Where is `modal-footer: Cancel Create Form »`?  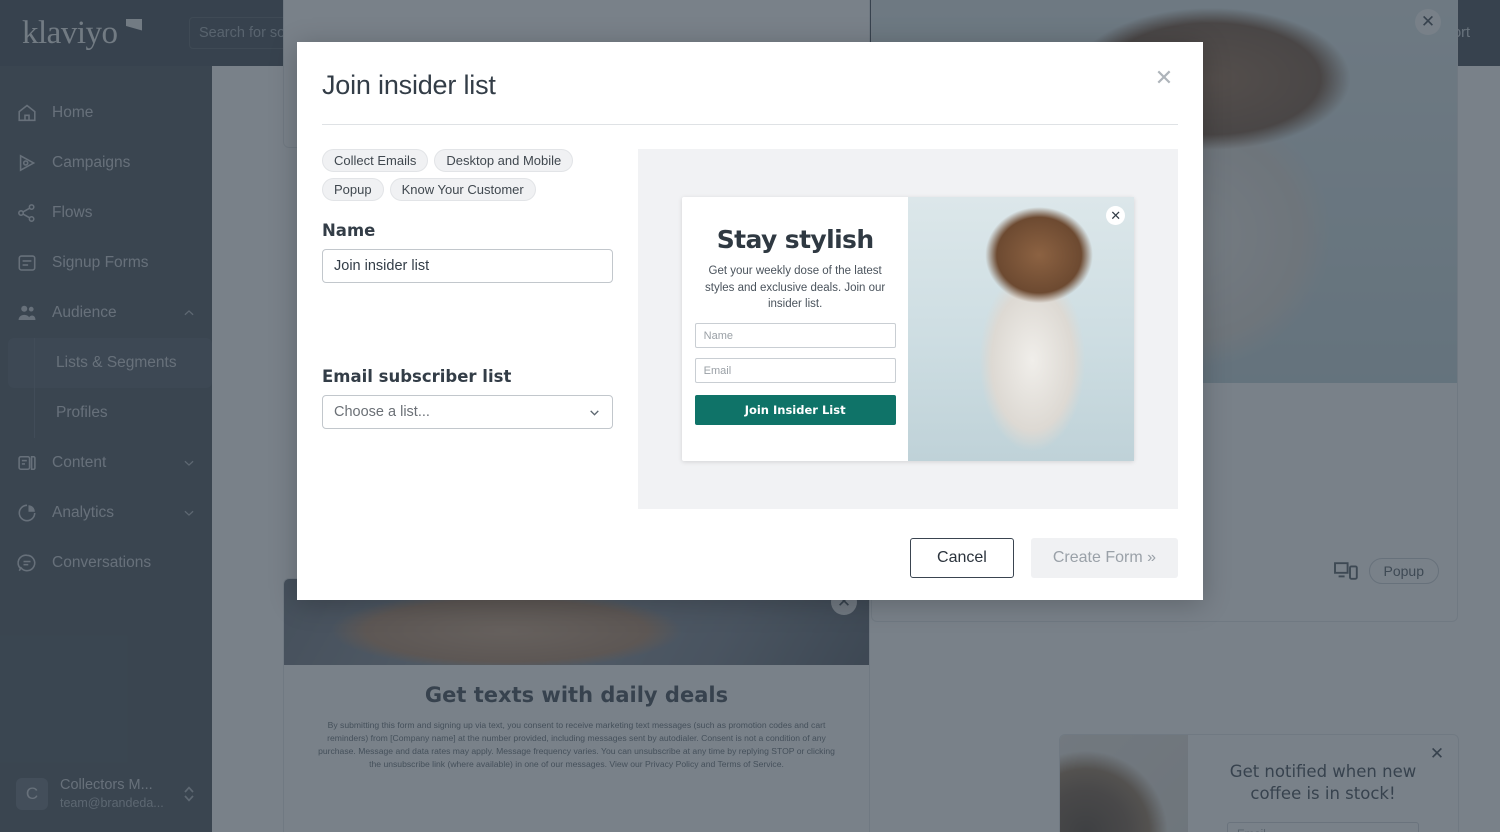
modal-footer: Cancel Create Form » is located at coordinates (1044, 558).